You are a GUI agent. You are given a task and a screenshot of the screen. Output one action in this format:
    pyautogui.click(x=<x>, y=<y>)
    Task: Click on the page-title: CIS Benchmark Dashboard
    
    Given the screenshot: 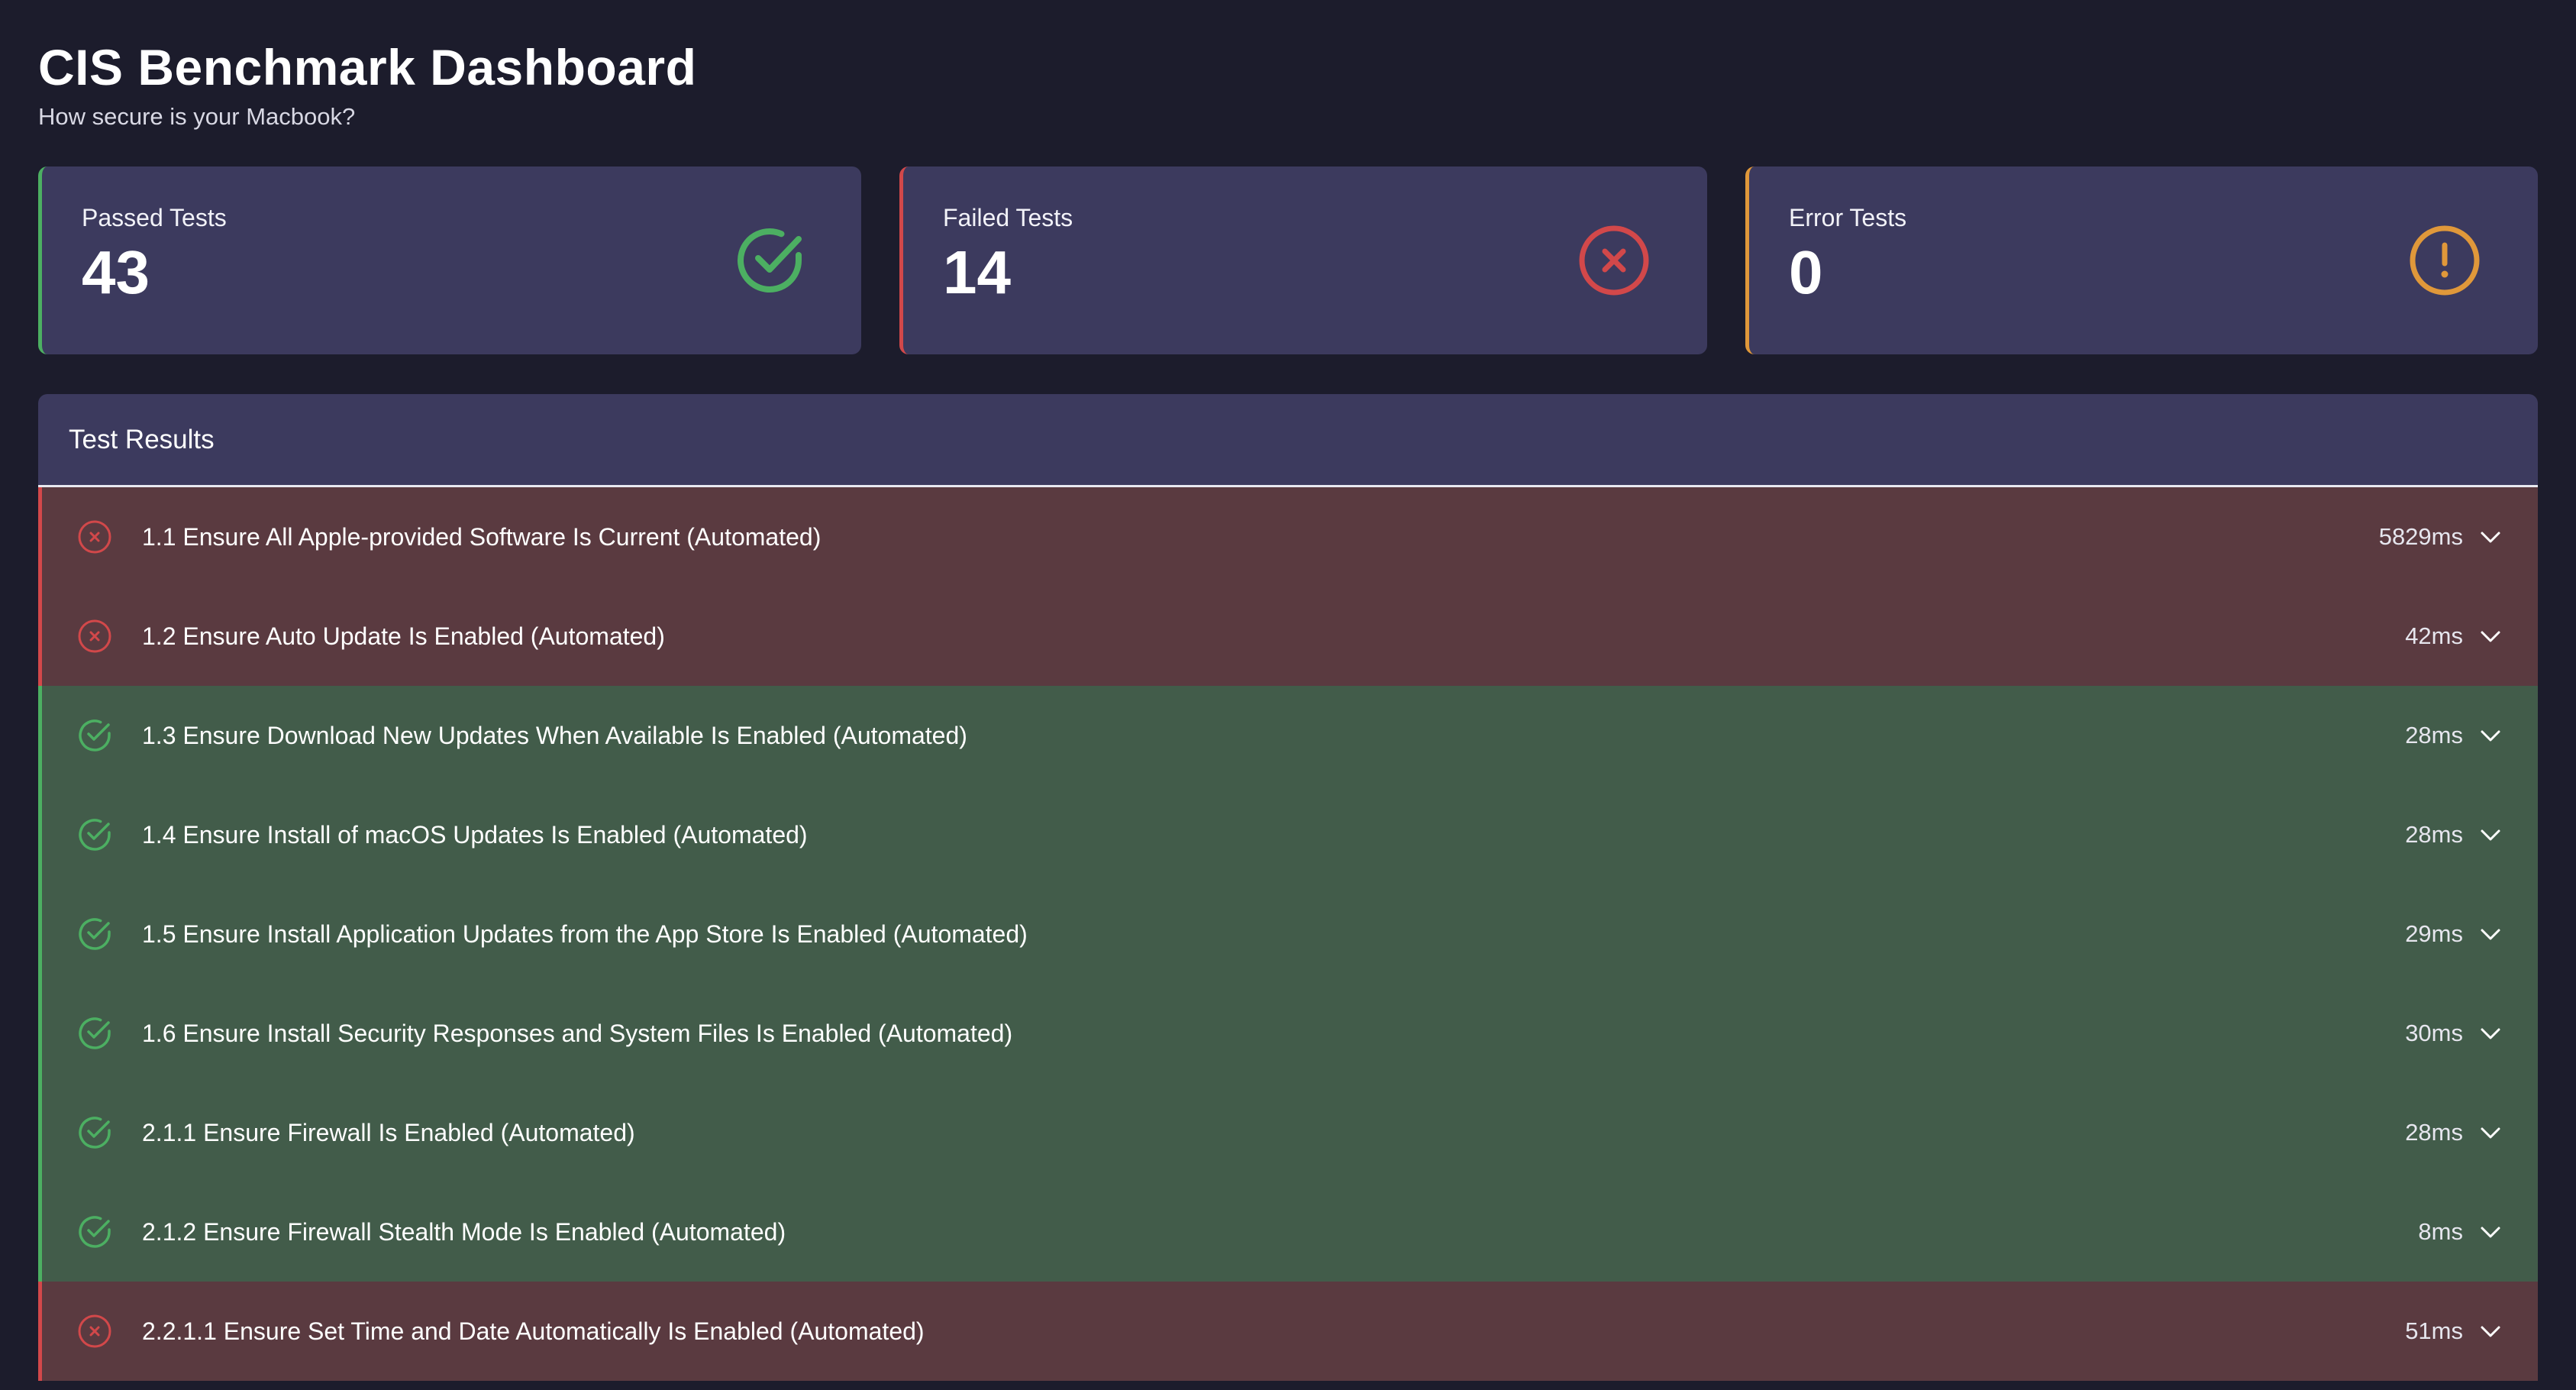 What is the action you would take?
    pyautogui.click(x=367, y=67)
    